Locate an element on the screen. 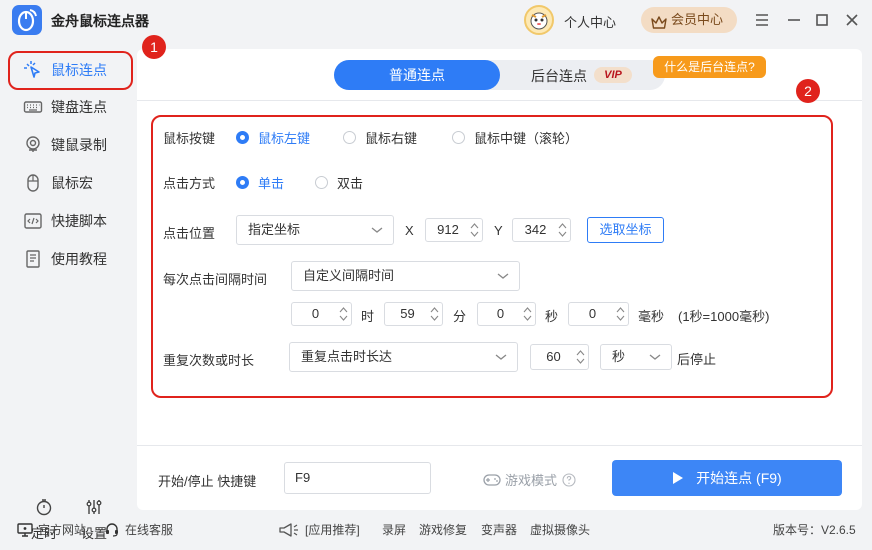  footer-link-screen-record: 录屏 is located at coordinates (394, 529).